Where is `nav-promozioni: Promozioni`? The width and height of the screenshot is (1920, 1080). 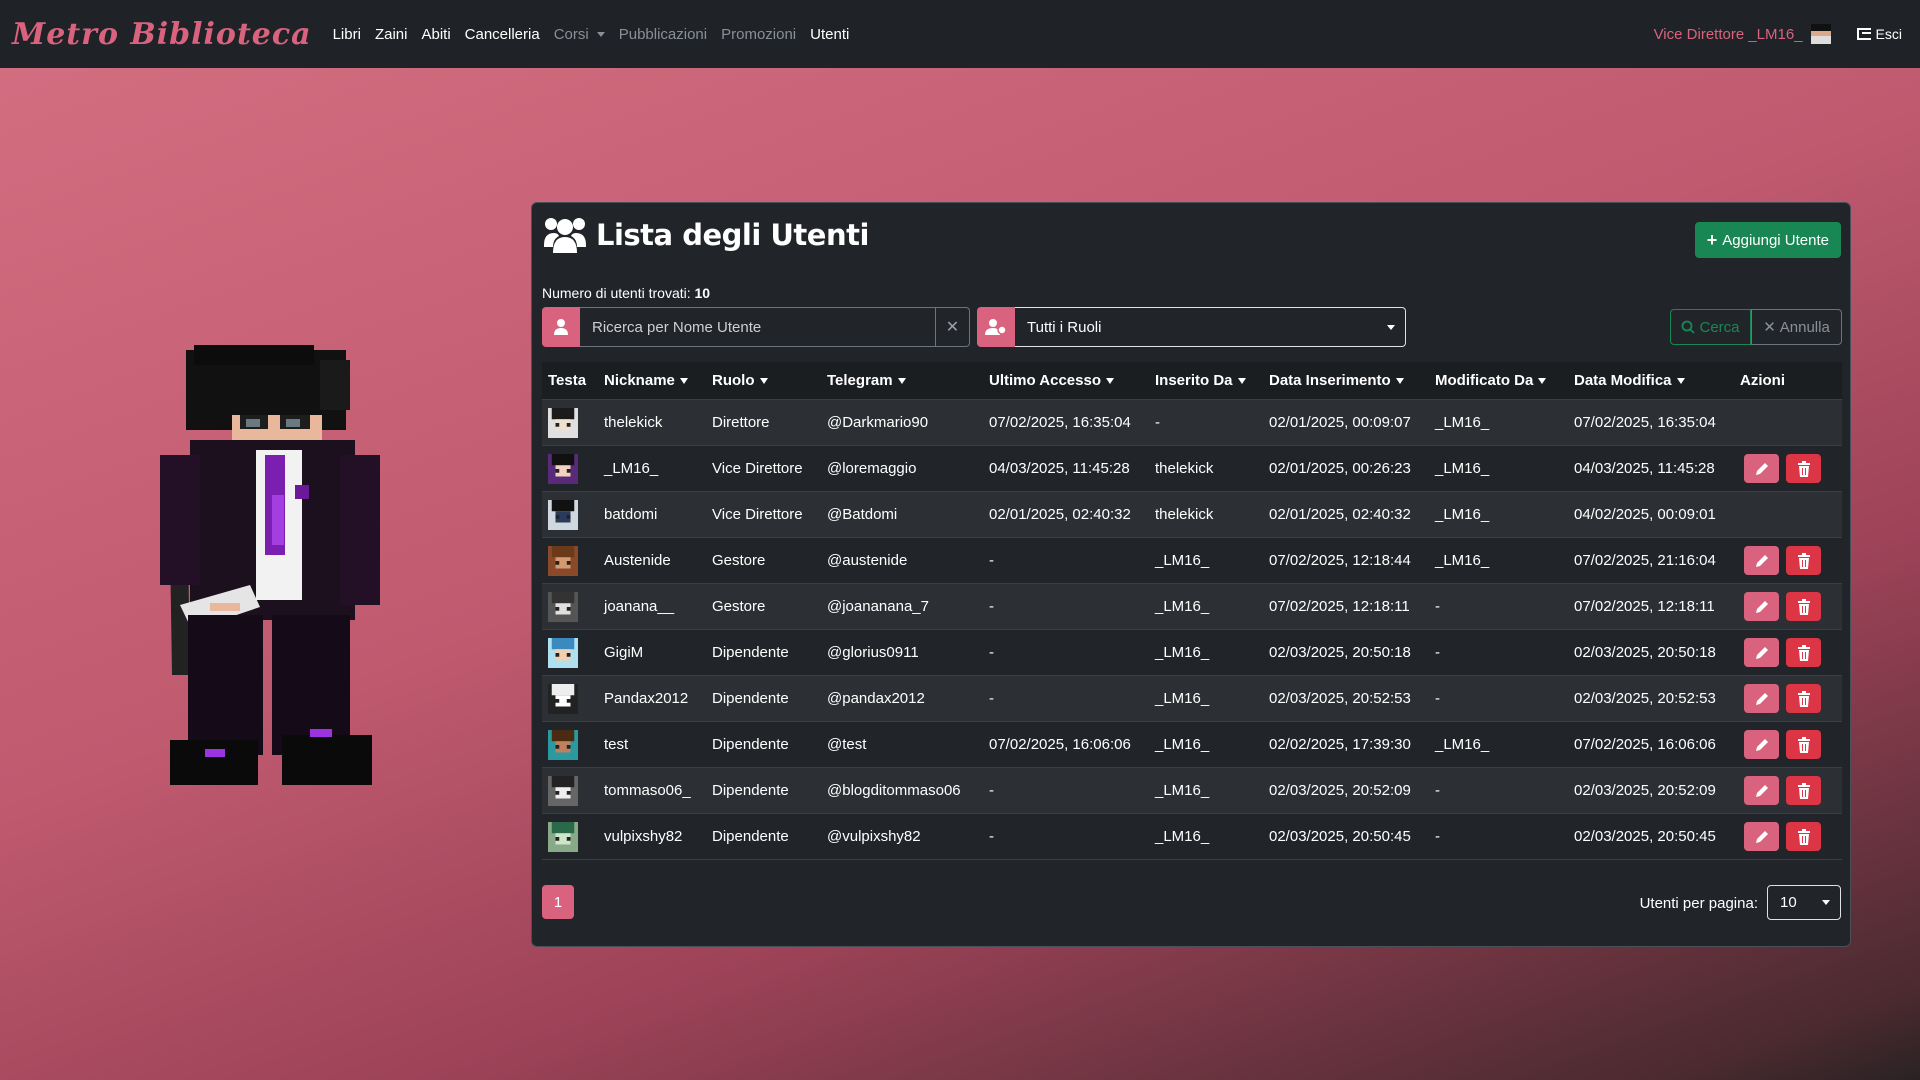
nav-promozioni: Promozioni is located at coordinates (758, 34).